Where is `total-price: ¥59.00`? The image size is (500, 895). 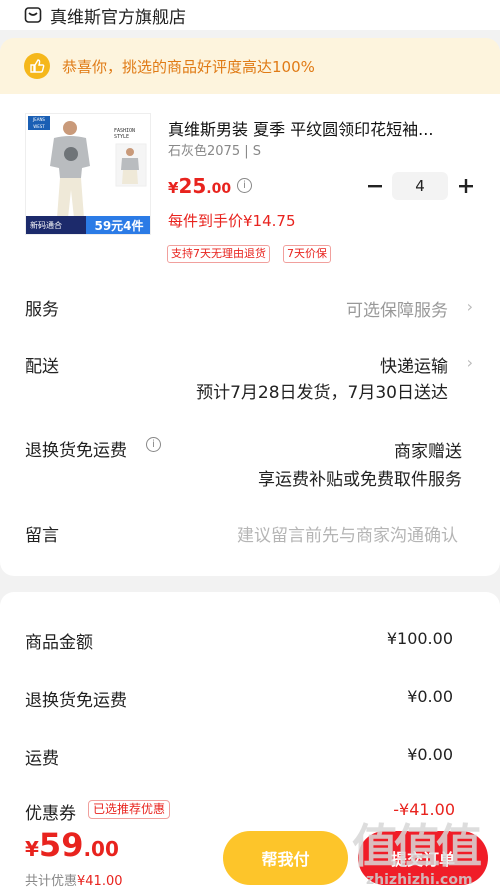
total-price: ¥59.00 is located at coordinates (72, 845).